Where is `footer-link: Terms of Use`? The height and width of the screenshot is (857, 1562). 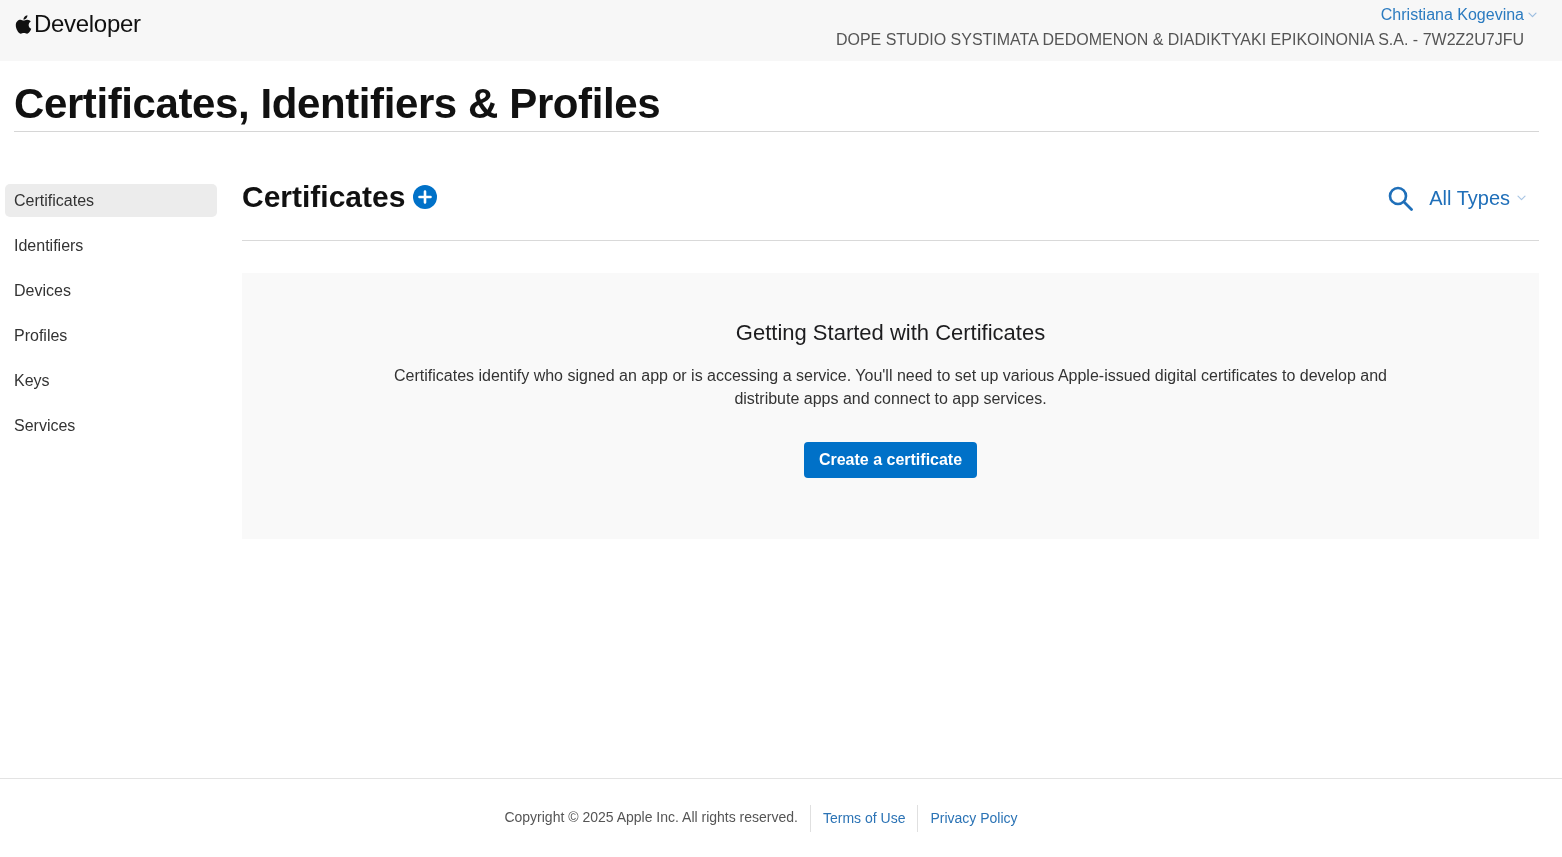 footer-link: Terms of Use is located at coordinates (864, 818).